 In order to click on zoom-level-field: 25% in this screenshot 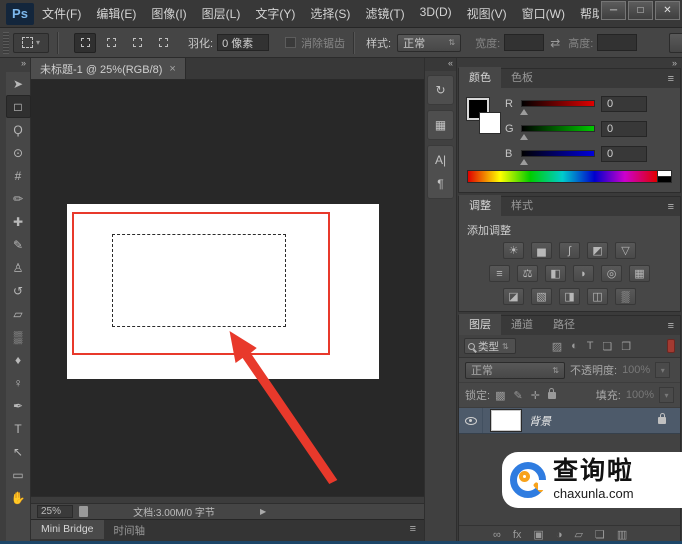, I will do `click(55, 511)`.